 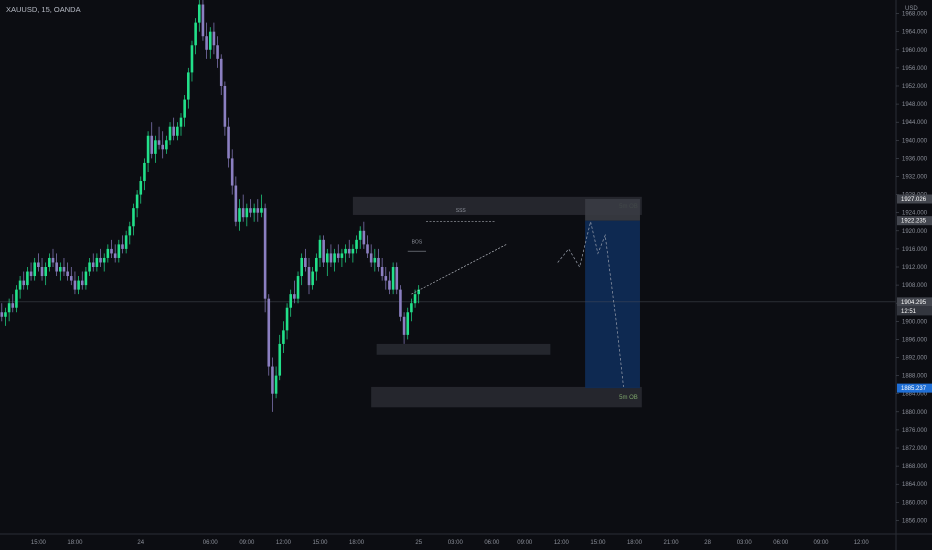 I want to click on price-tick-label: 1872.000, so click(x=915, y=449).